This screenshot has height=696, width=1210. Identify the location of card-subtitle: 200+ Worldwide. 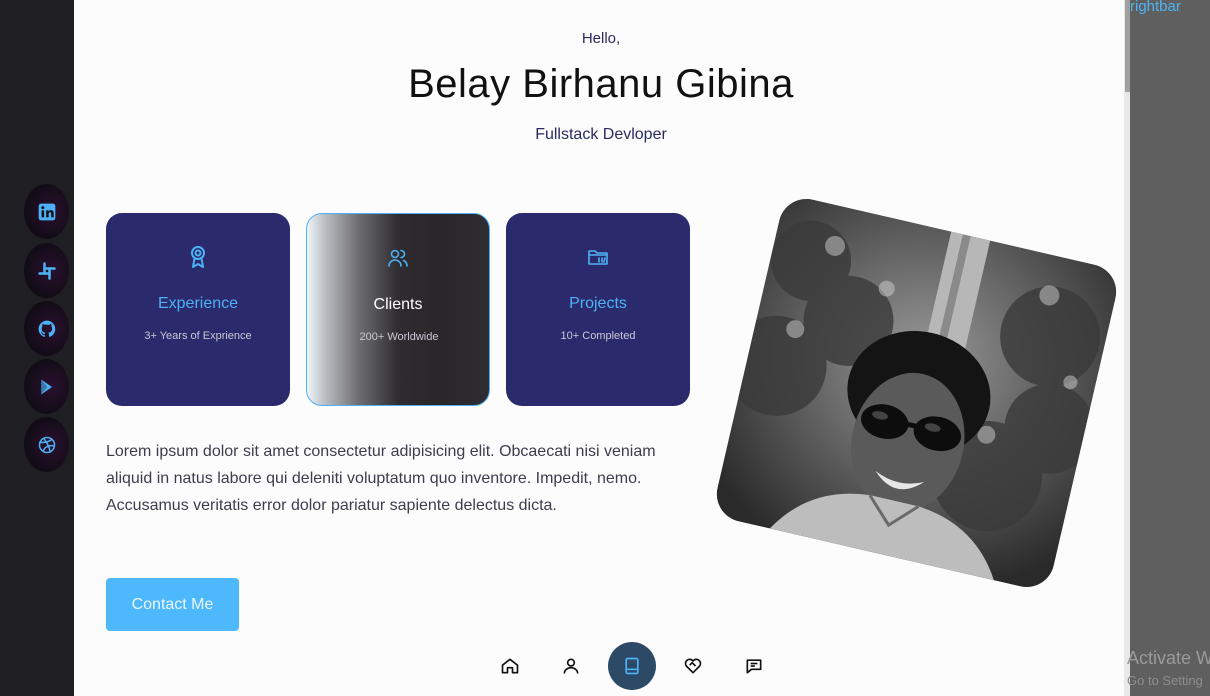
(399, 337).